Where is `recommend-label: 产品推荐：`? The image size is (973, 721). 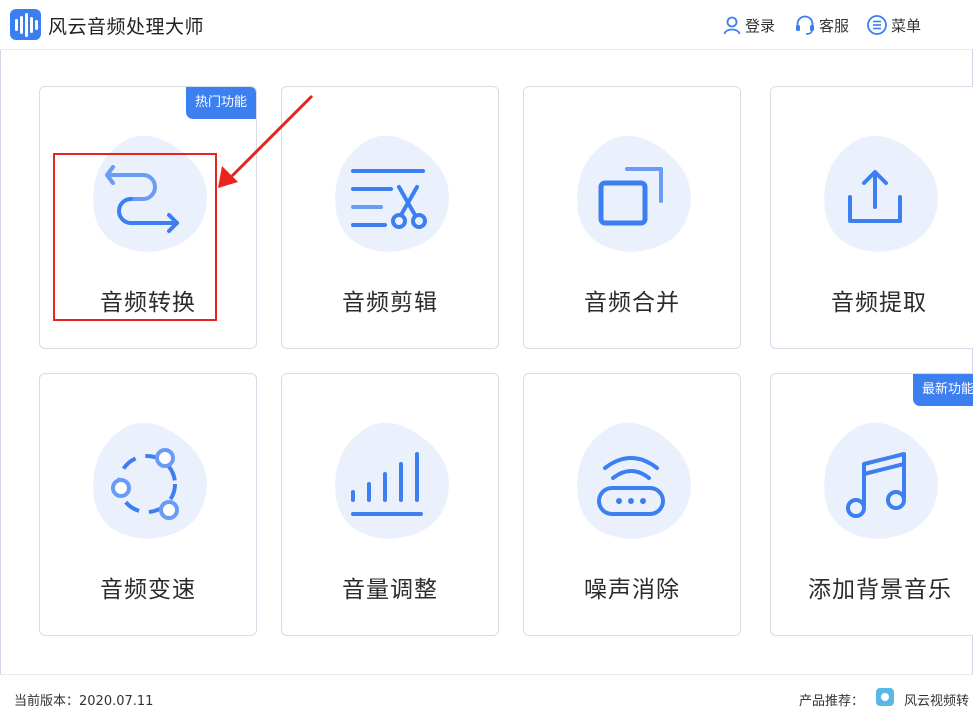 recommend-label: 产品推荐： is located at coordinates (832, 701).